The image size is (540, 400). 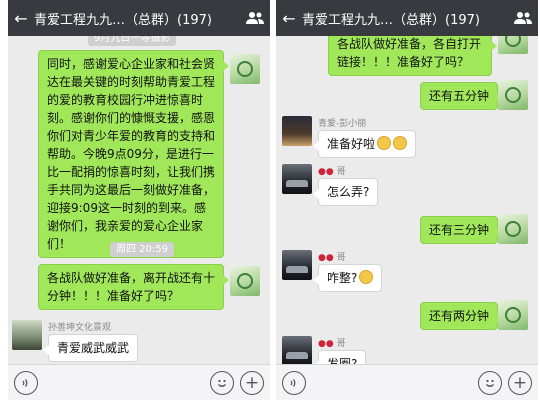 I want to click on message-bubble: 还有三分钟, so click(x=462, y=230).